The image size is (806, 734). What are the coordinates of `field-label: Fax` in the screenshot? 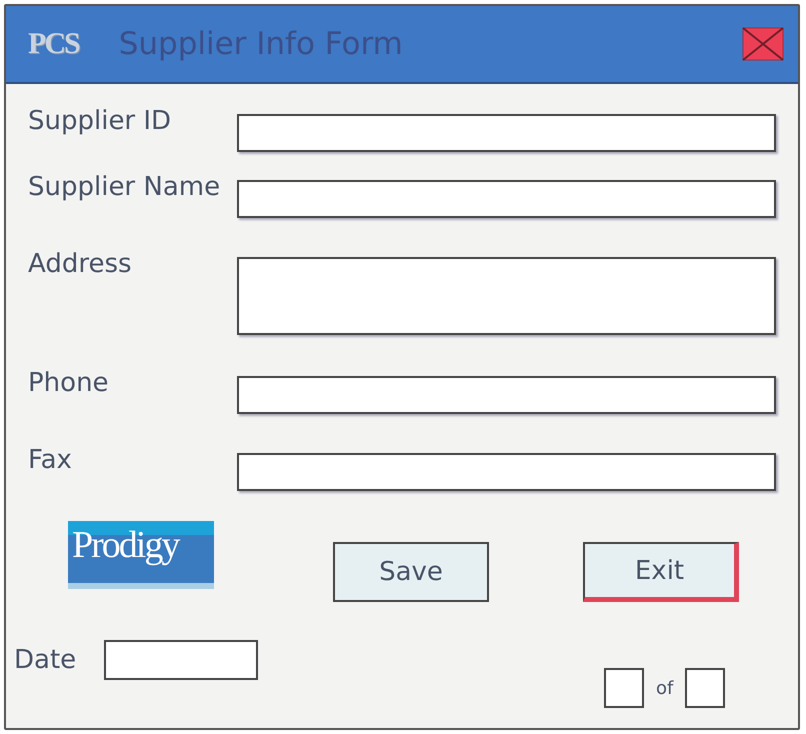 It's located at (50, 460).